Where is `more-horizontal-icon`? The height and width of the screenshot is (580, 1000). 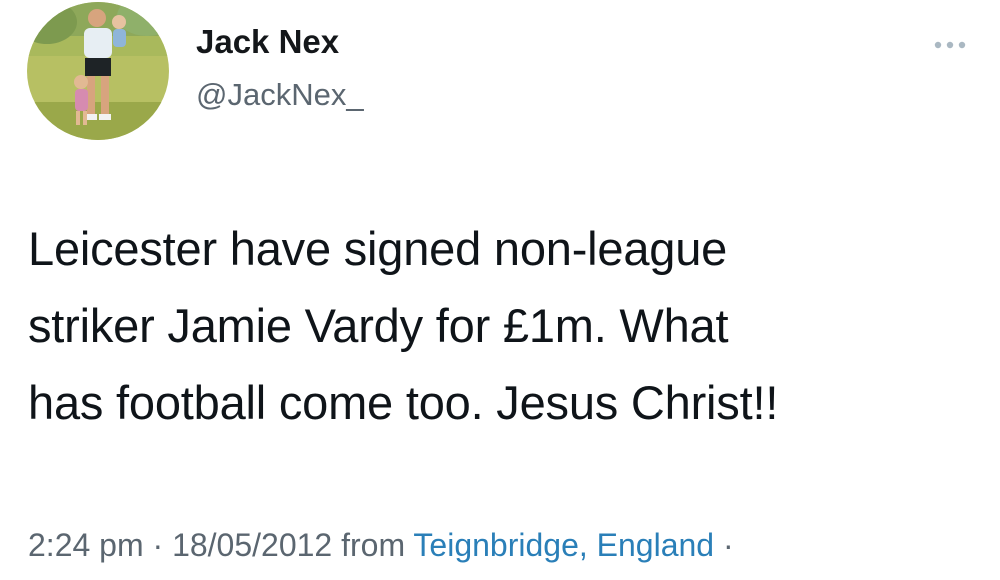
more-horizontal-icon is located at coordinates (950, 45).